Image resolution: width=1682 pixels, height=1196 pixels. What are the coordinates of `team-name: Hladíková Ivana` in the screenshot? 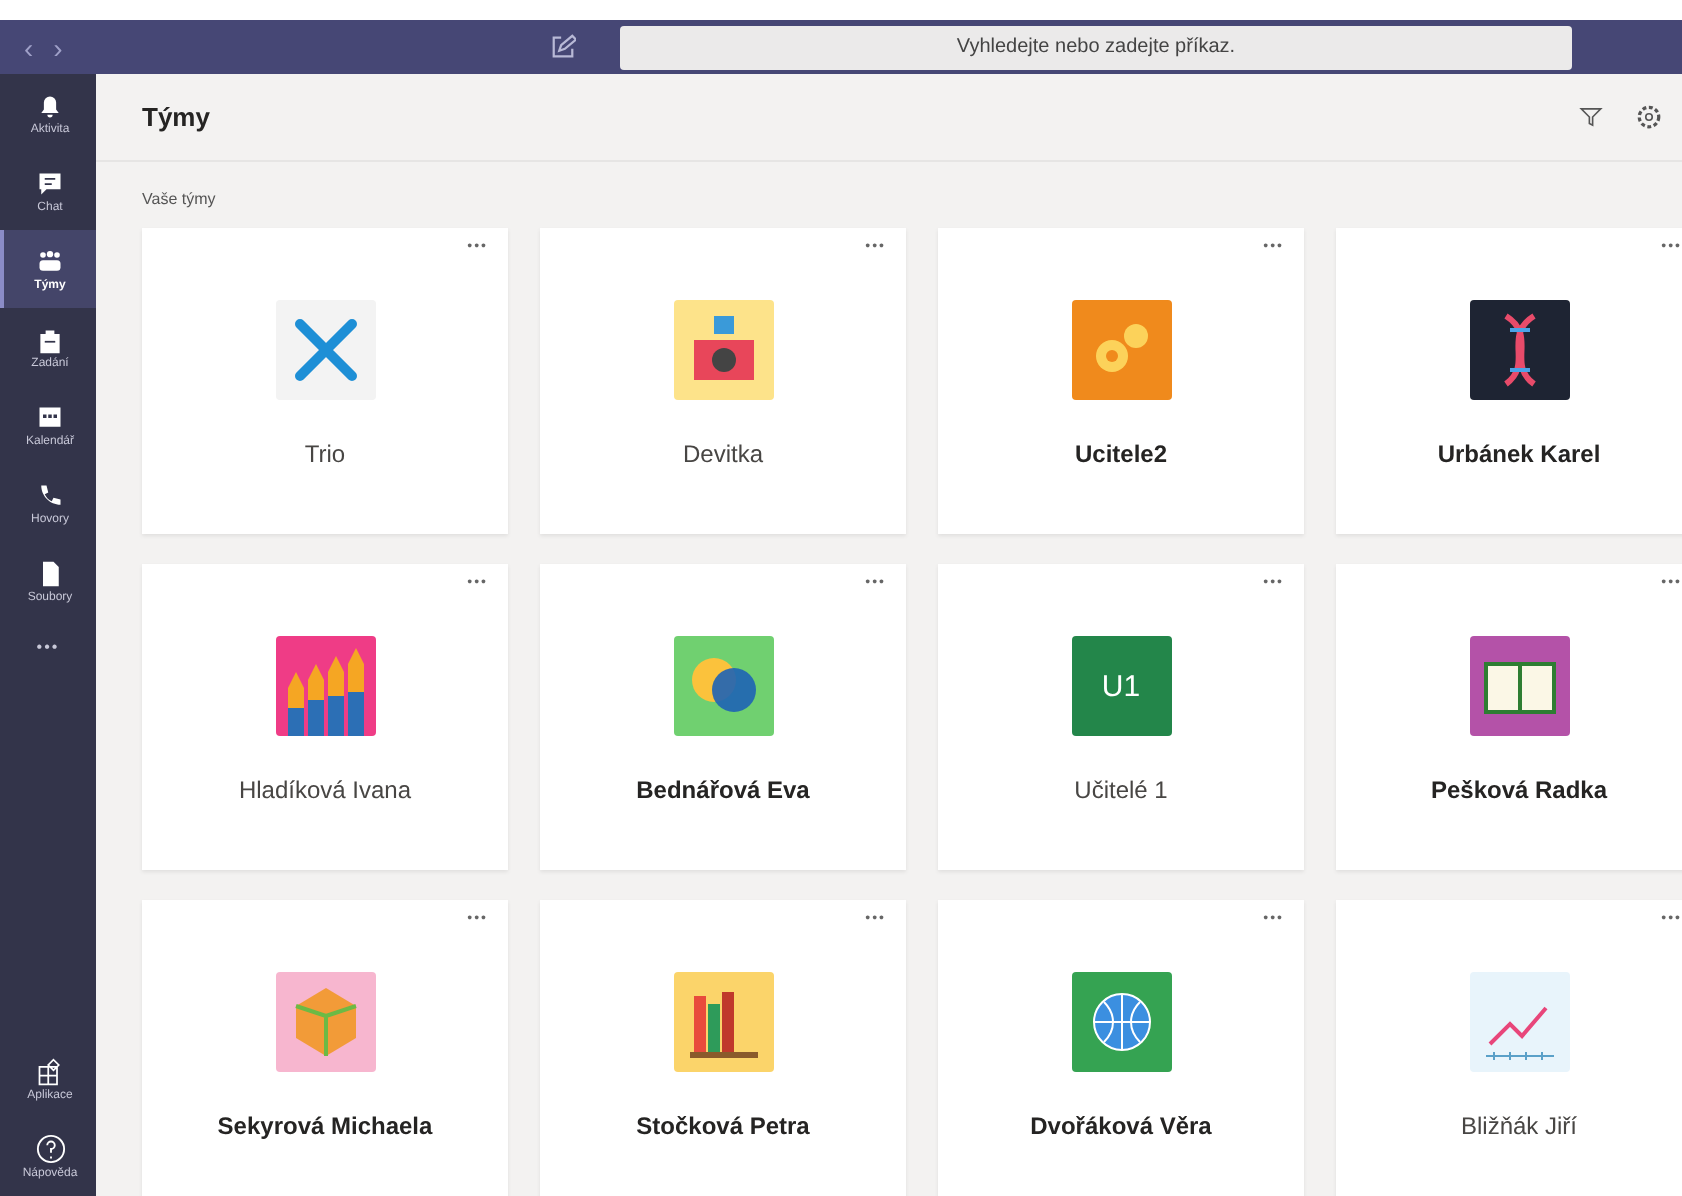 It's located at (325, 790).